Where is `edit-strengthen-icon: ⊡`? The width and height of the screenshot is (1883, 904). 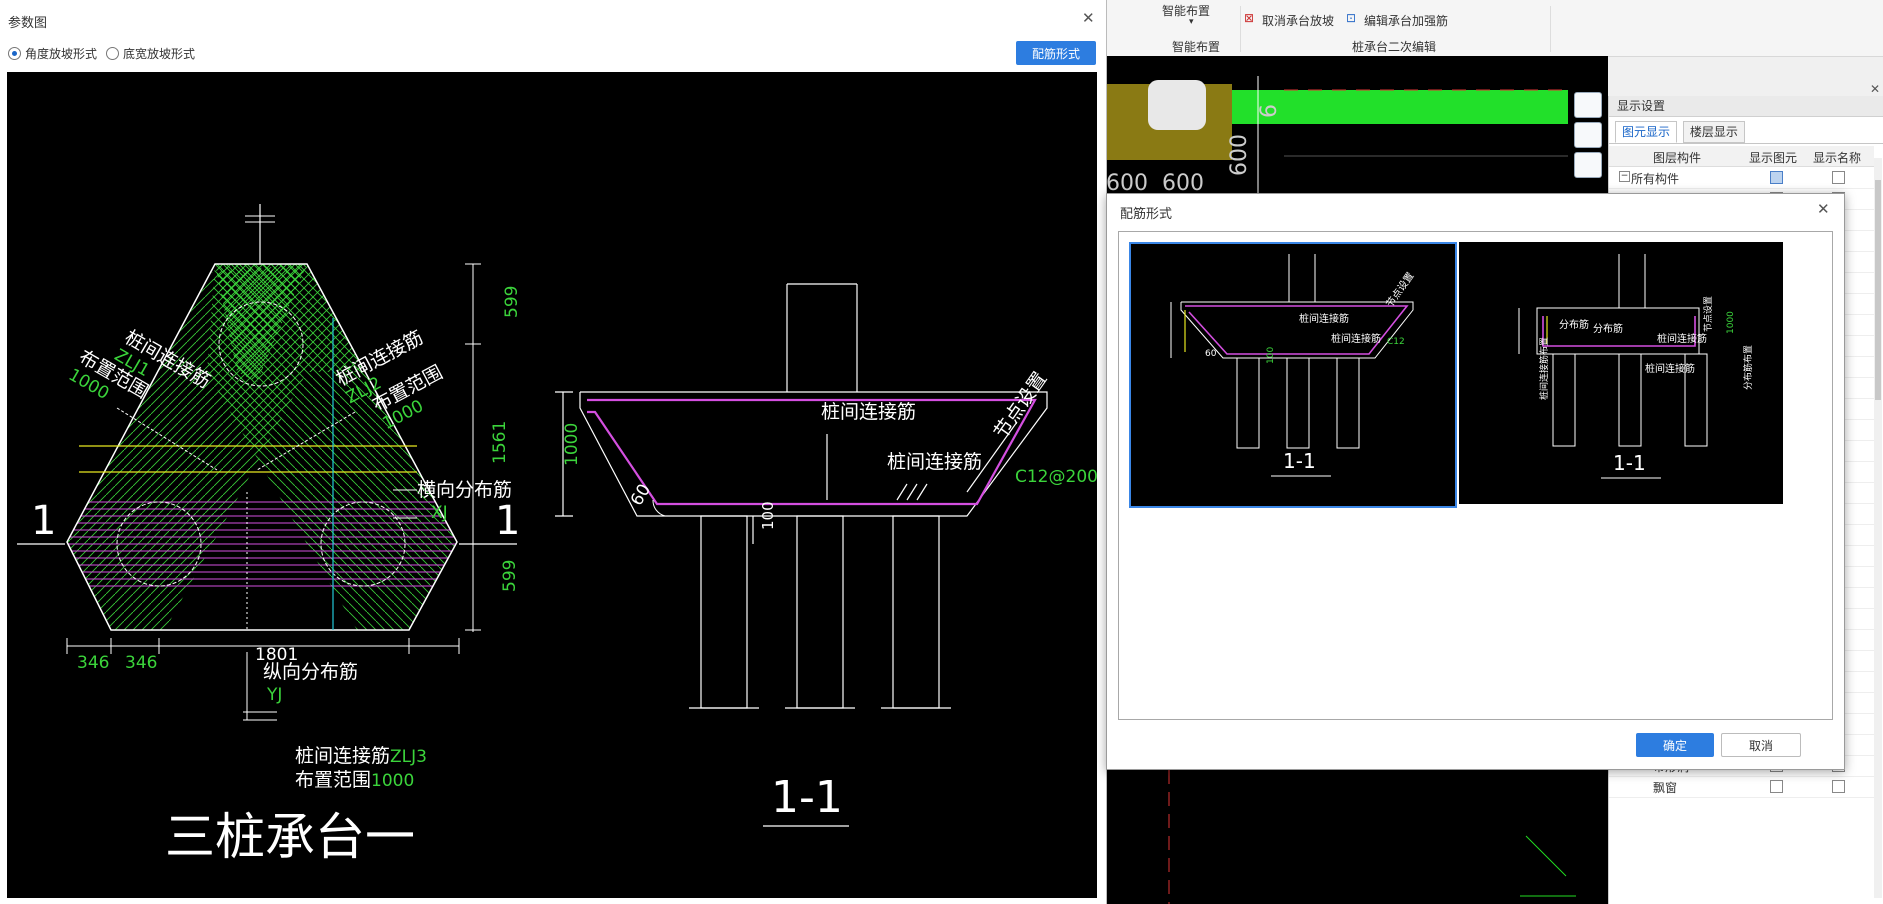
edit-strengthen-icon: ⊡ is located at coordinates (1351, 18).